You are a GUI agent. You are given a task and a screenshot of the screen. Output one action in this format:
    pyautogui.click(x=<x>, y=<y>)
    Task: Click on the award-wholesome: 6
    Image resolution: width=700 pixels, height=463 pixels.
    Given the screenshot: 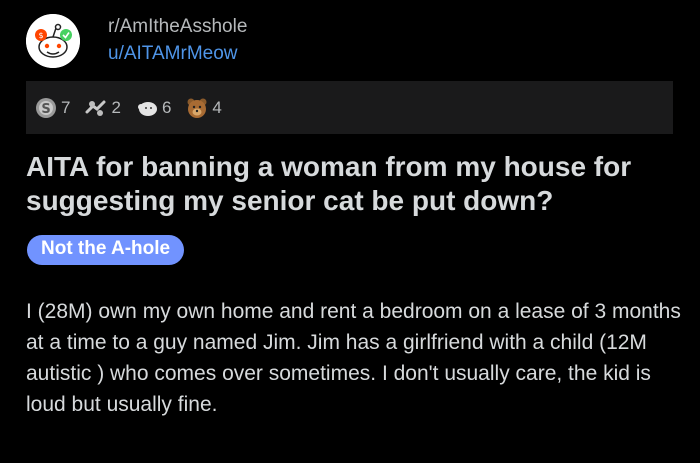 What is the action you would take?
    pyautogui.click(x=153, y=108)
    